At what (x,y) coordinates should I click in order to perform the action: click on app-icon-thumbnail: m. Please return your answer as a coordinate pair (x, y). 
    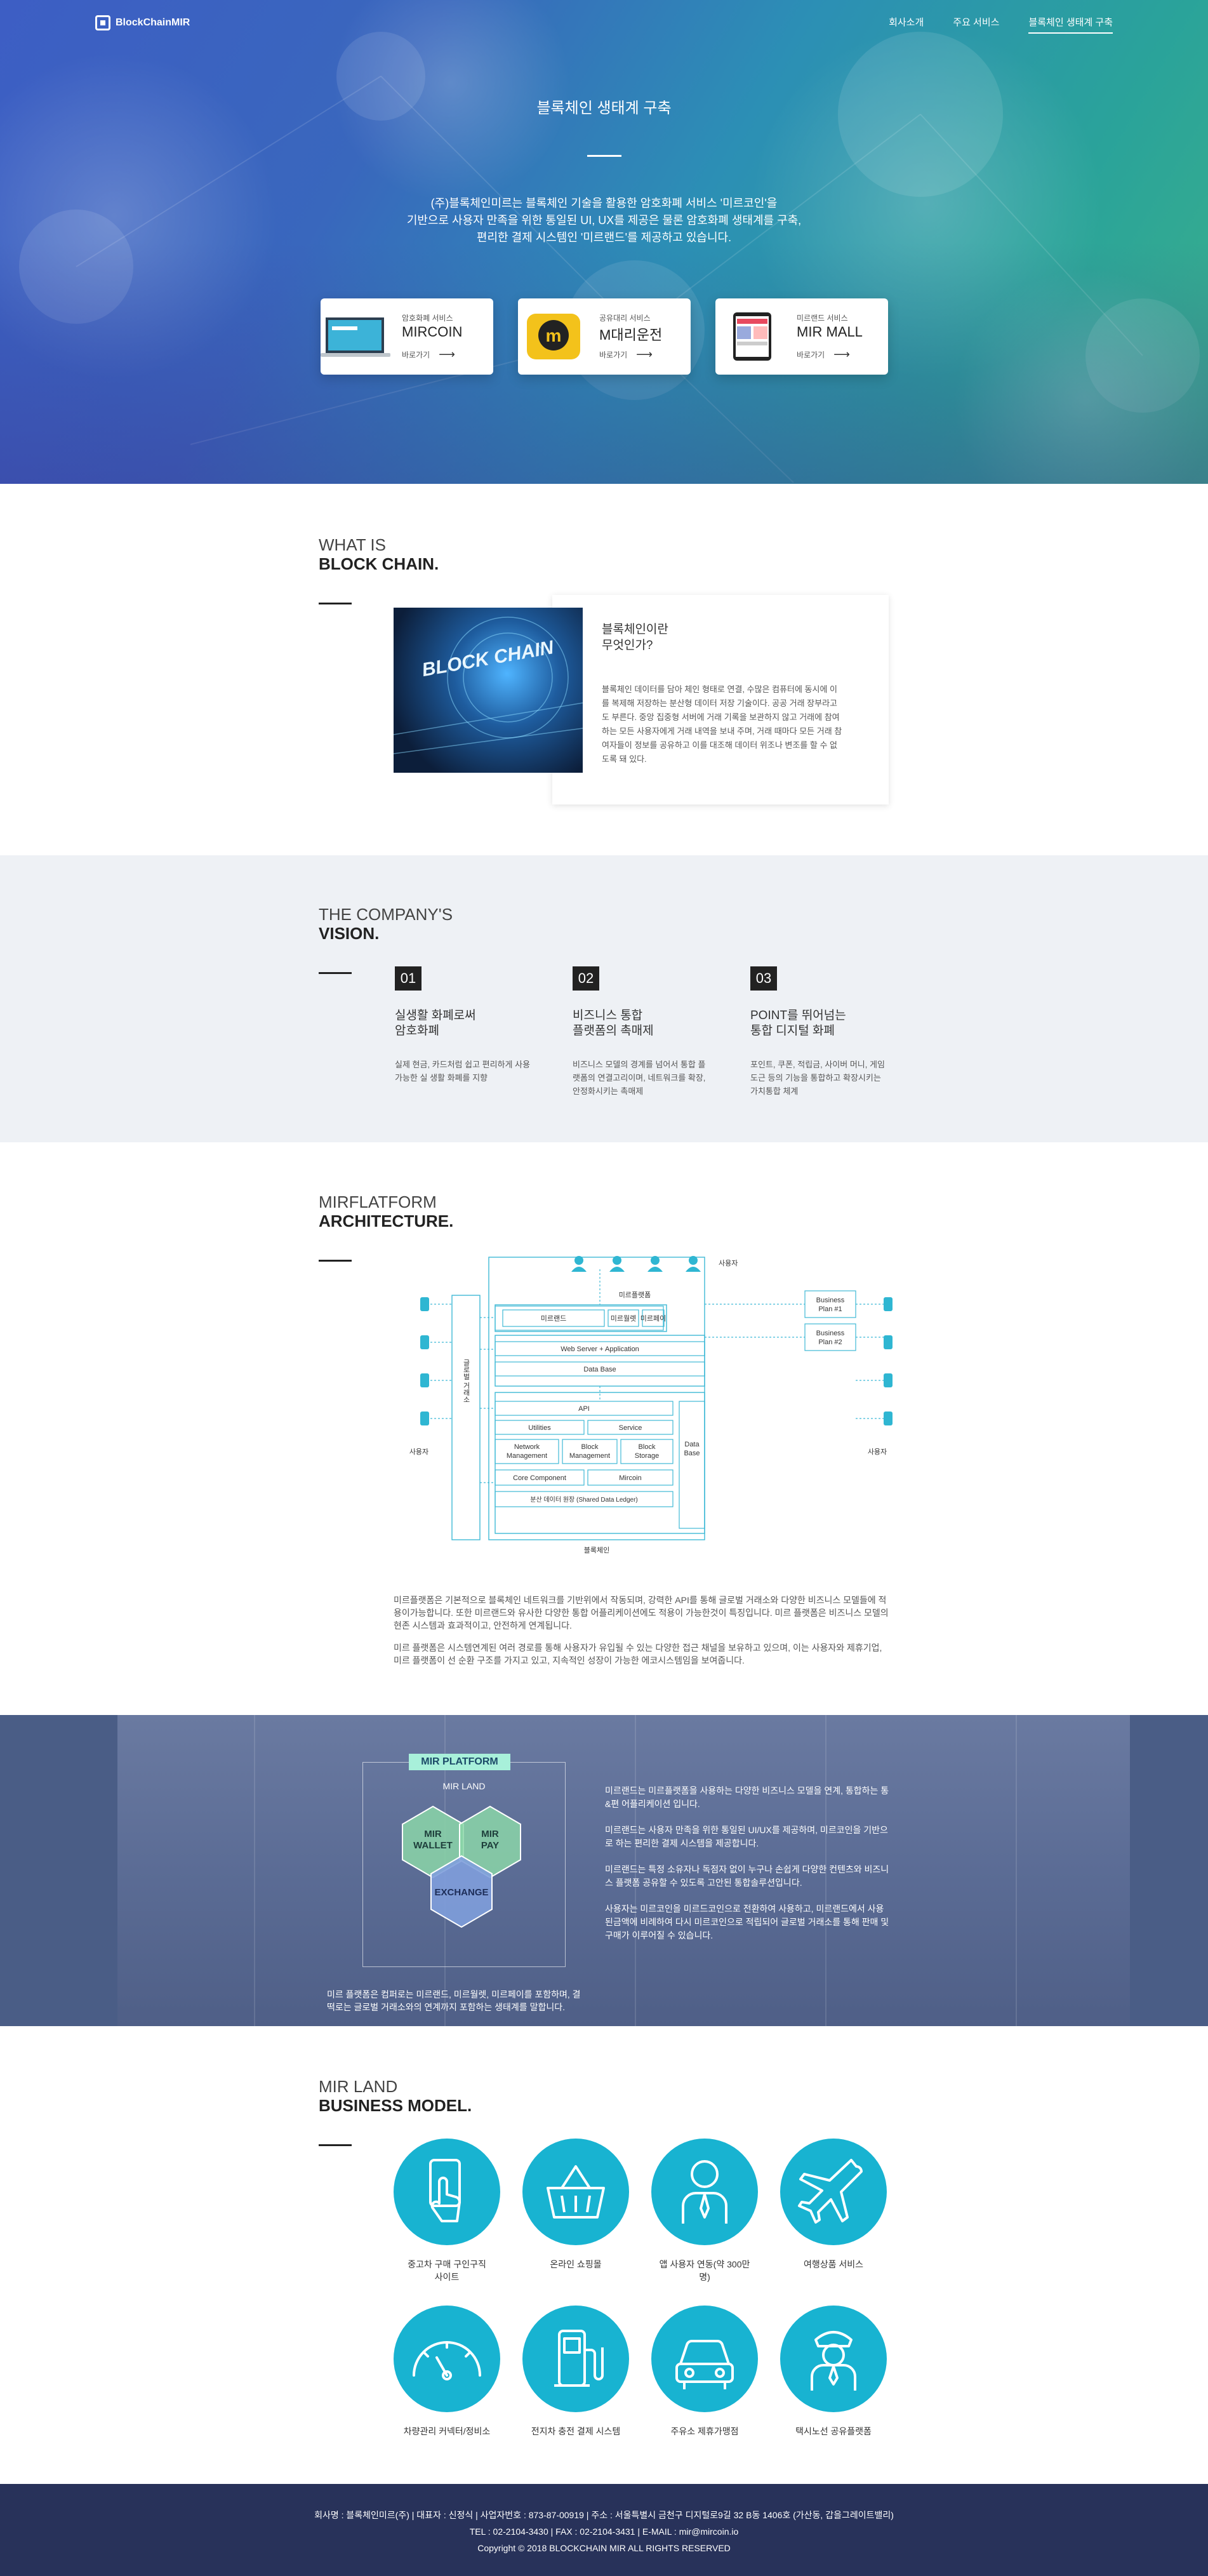
    Looking at the image, I should click on (553, 337).